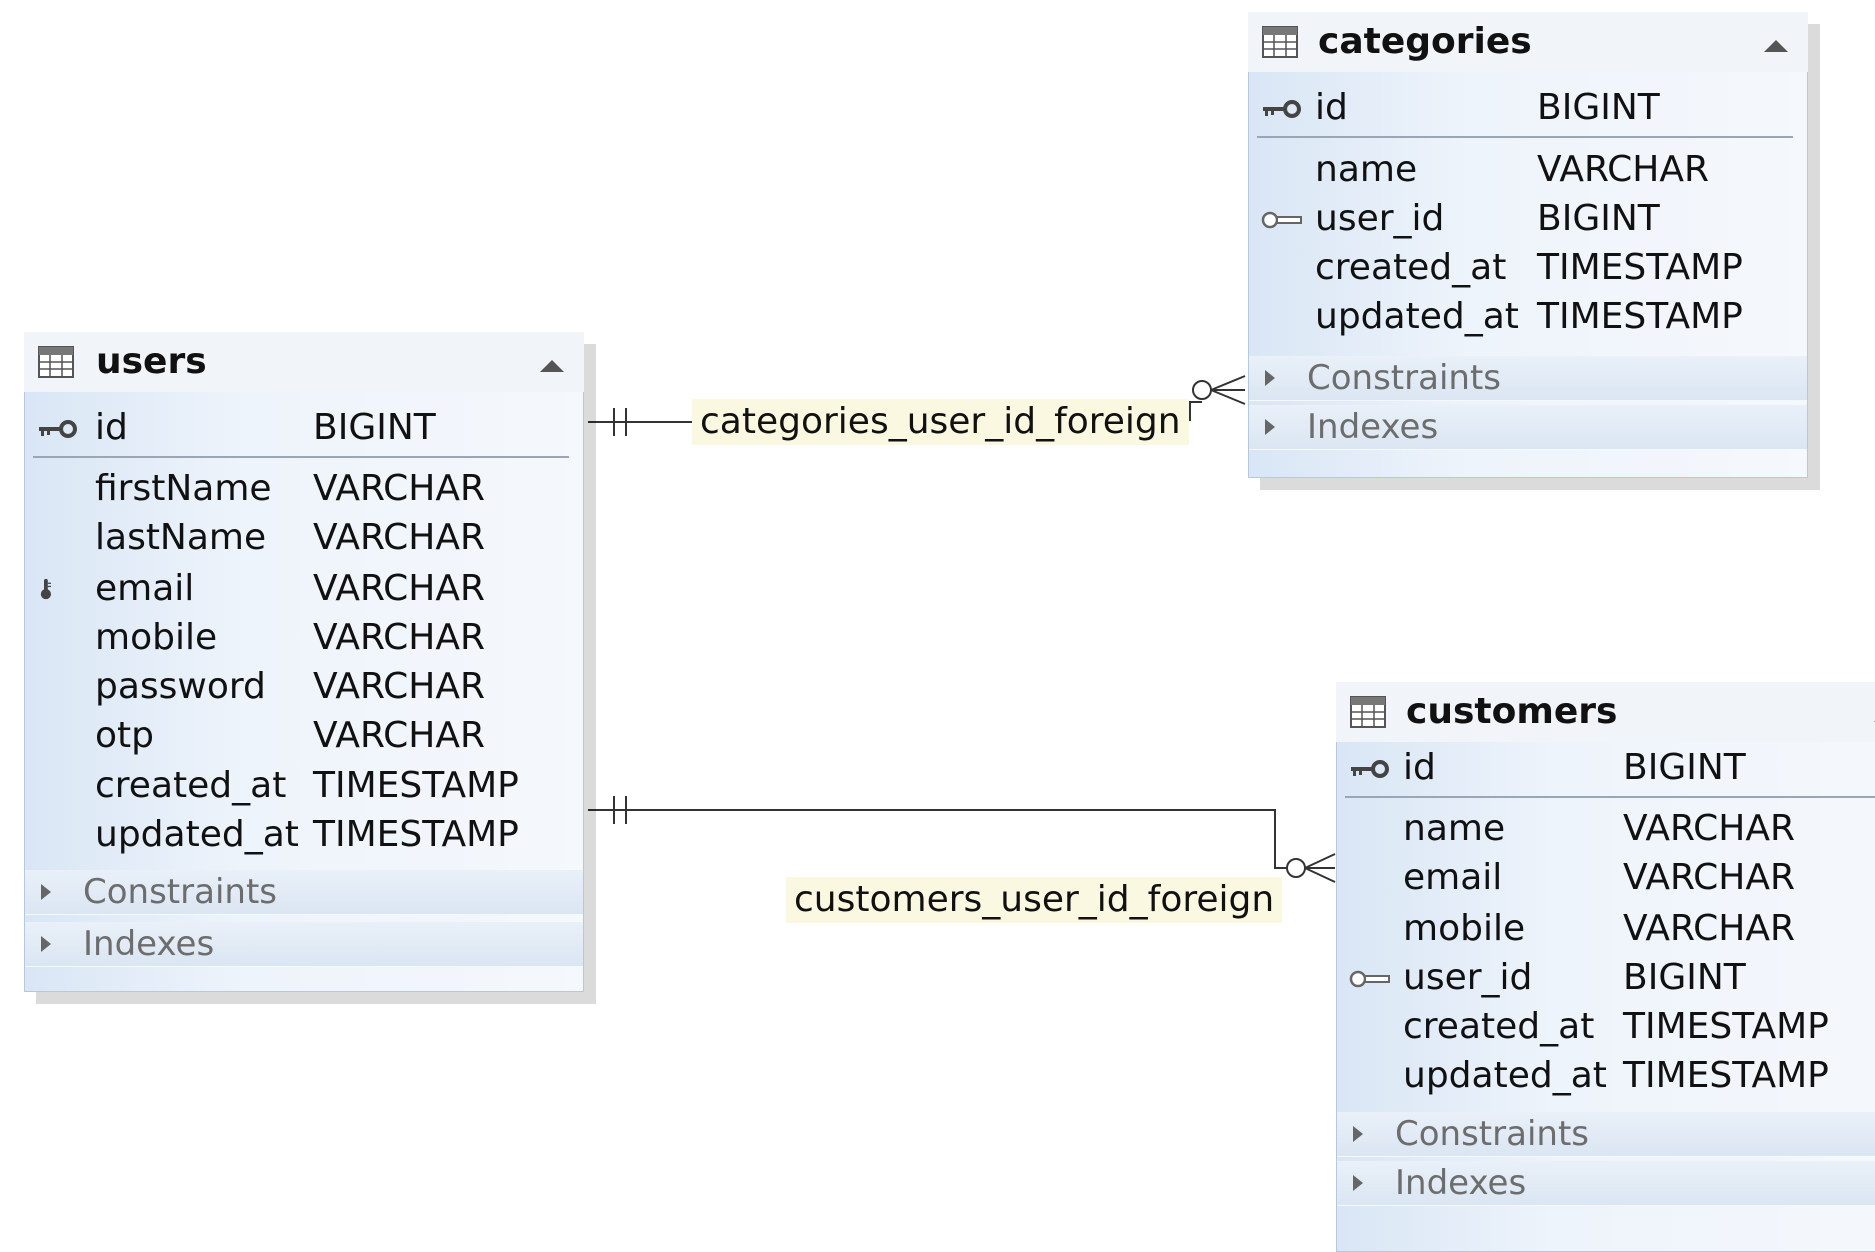 The width and height of the screenshot is (1875, 1252). Describe the element at coordinates (1525, 137) in the screenshot. I see `primary-key-divider` at that location.